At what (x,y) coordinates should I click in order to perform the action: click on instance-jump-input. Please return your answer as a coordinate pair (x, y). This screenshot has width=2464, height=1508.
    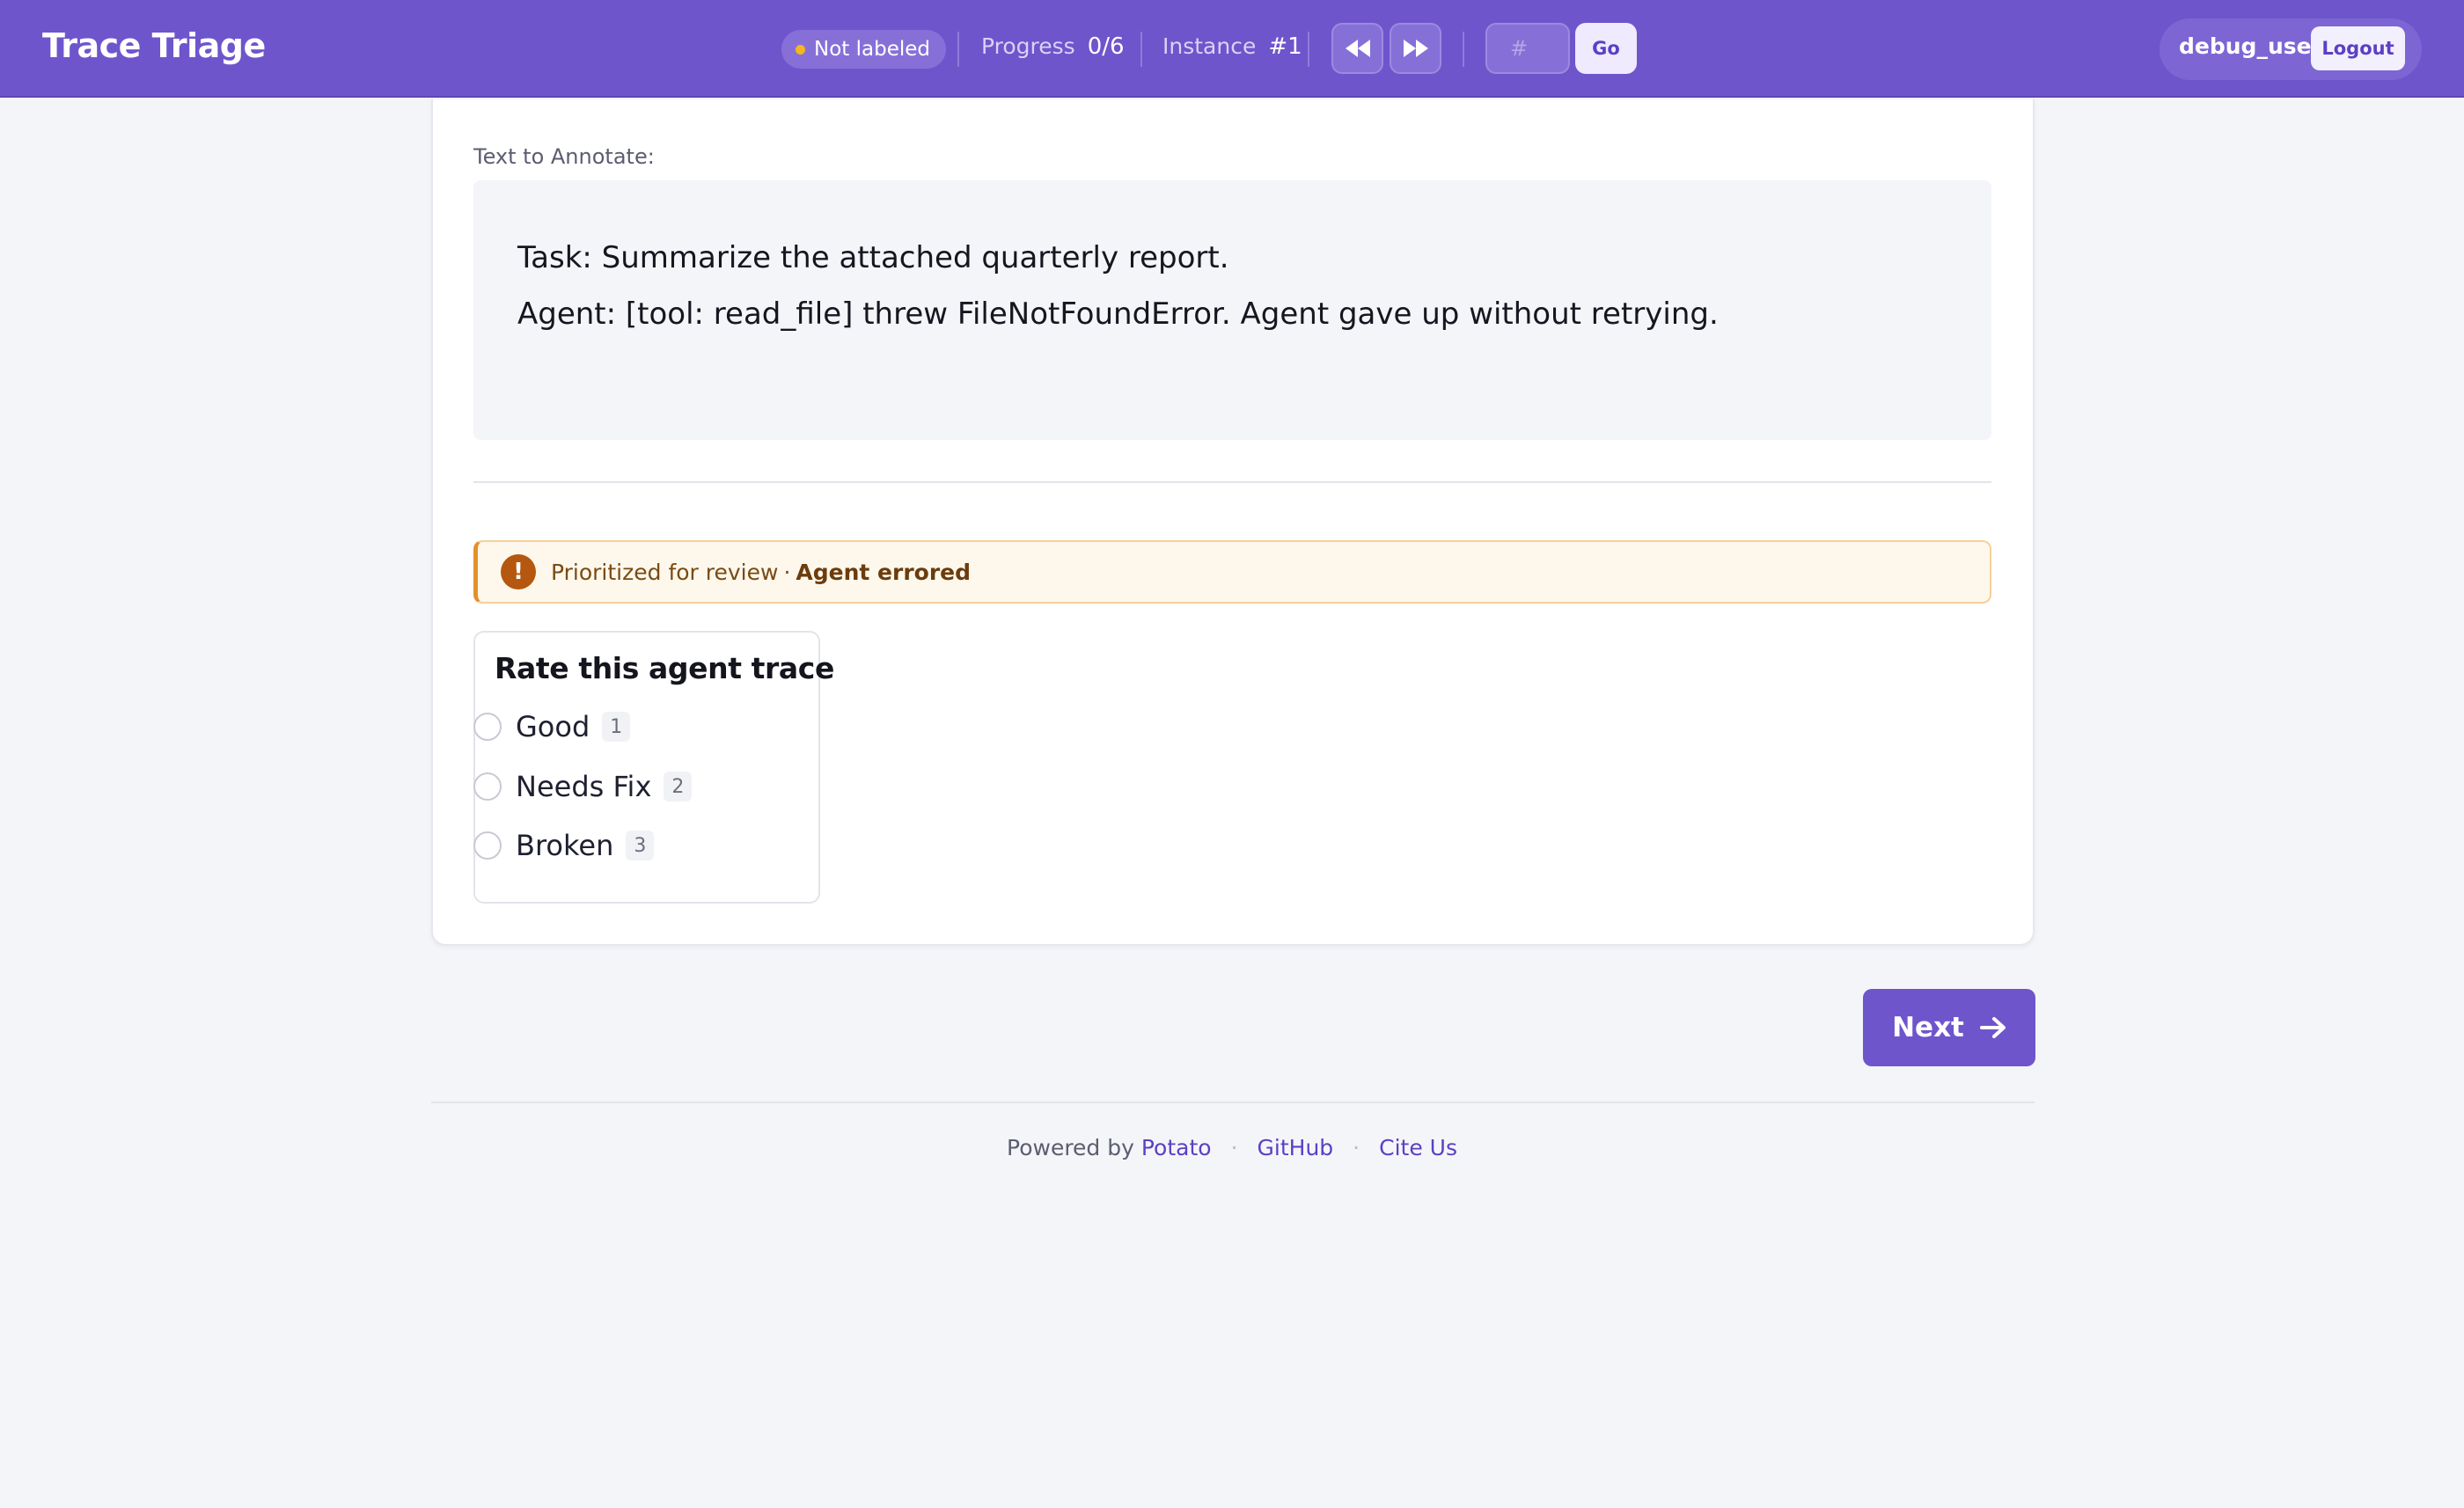
    Looking at the image, I should click on (1528, 48).